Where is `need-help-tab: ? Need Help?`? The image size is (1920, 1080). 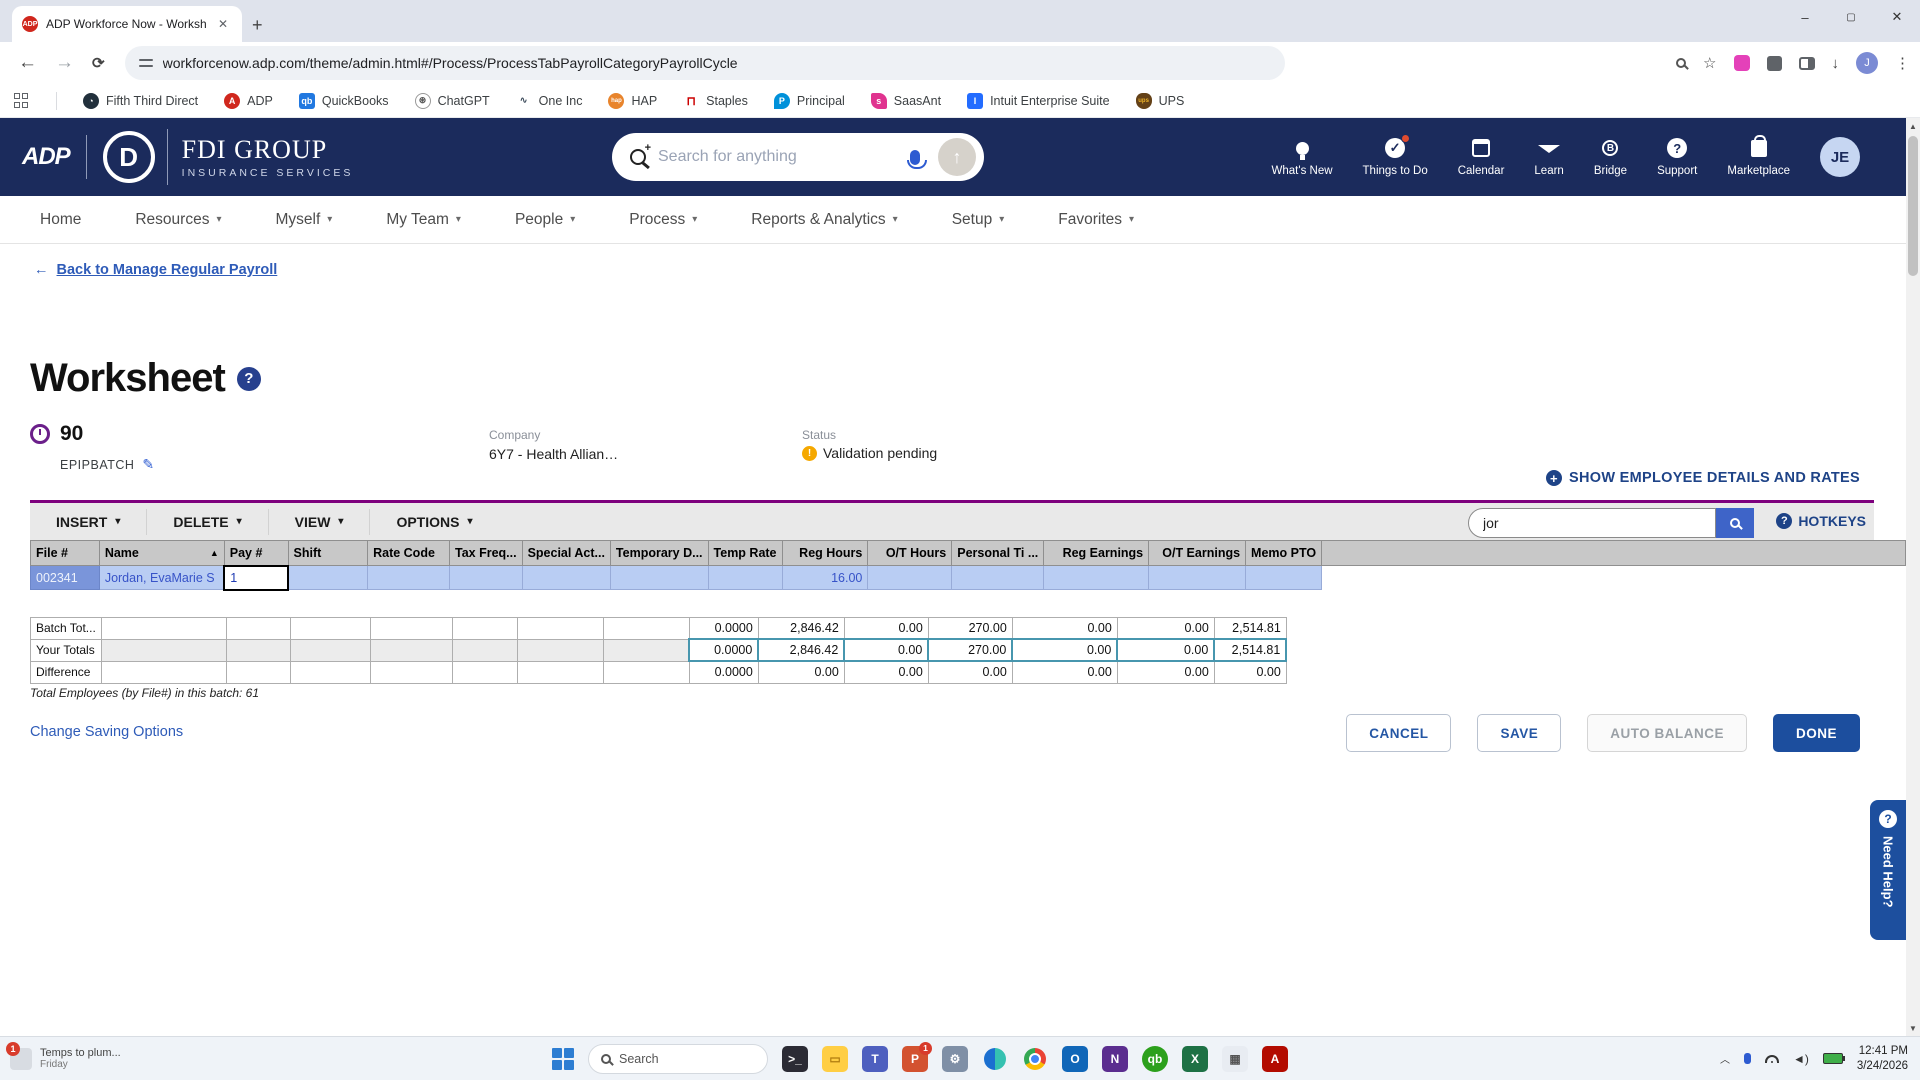
need-help-tab: ? Need Help? is located at coordinates (1888, 870).